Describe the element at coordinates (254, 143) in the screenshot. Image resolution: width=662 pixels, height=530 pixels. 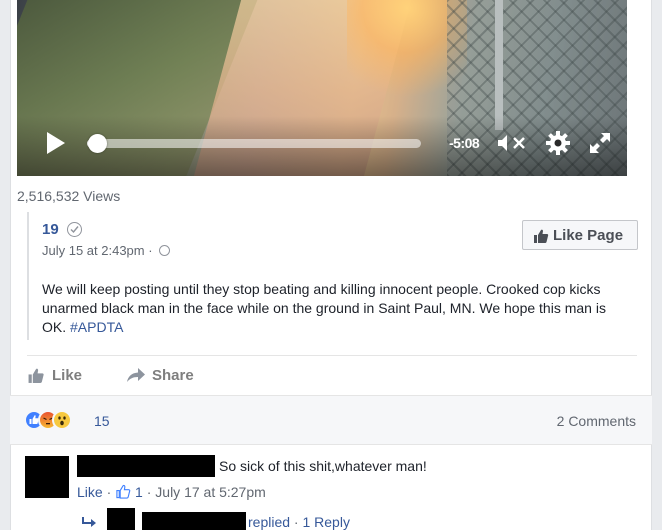
I see `progress-bar` at that location.